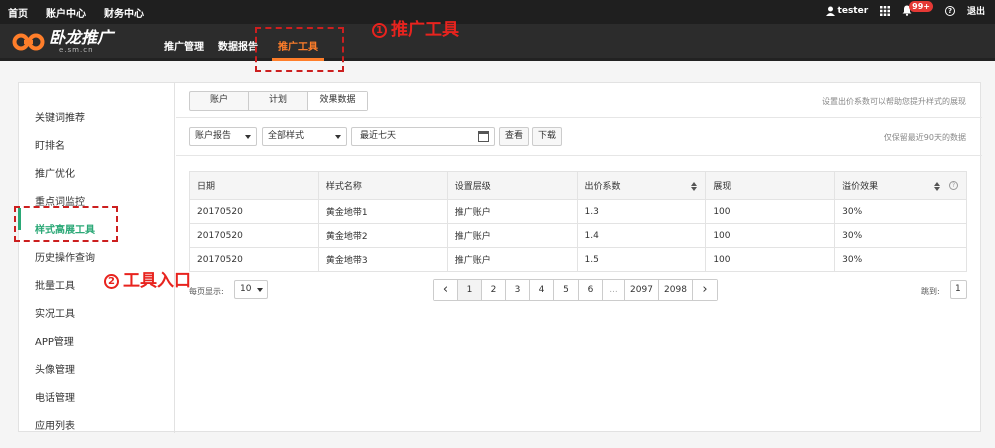 The height and width of the screenshot is (448, 995). I want to click on logo-text: 卧龙推广 e.sm.cn, so click(81, 41).